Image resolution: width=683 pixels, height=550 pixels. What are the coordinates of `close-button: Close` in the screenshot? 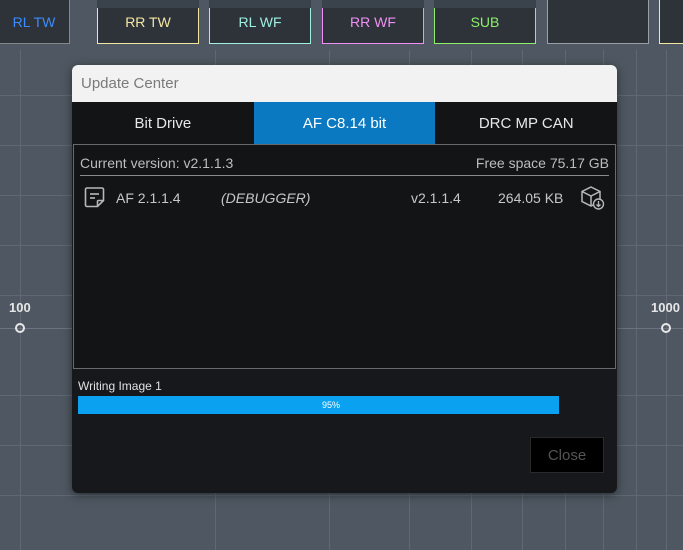 It's located at (567, 455).